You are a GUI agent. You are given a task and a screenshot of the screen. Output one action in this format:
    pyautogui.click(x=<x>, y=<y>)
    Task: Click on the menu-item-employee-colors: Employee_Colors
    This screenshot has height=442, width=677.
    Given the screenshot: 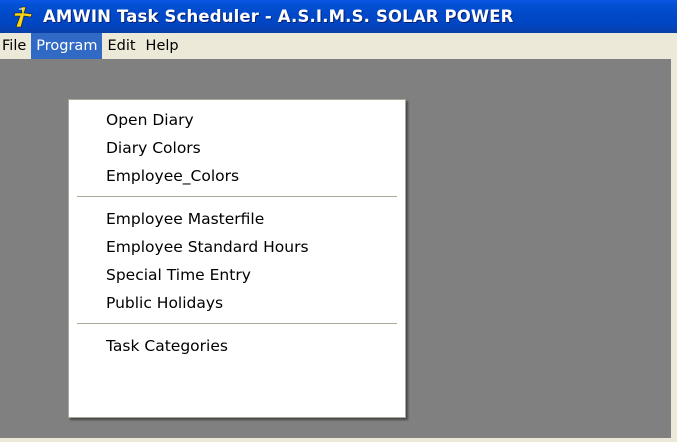 What is the action you would take?
    pyautogui.click(x=237, y=176)
    